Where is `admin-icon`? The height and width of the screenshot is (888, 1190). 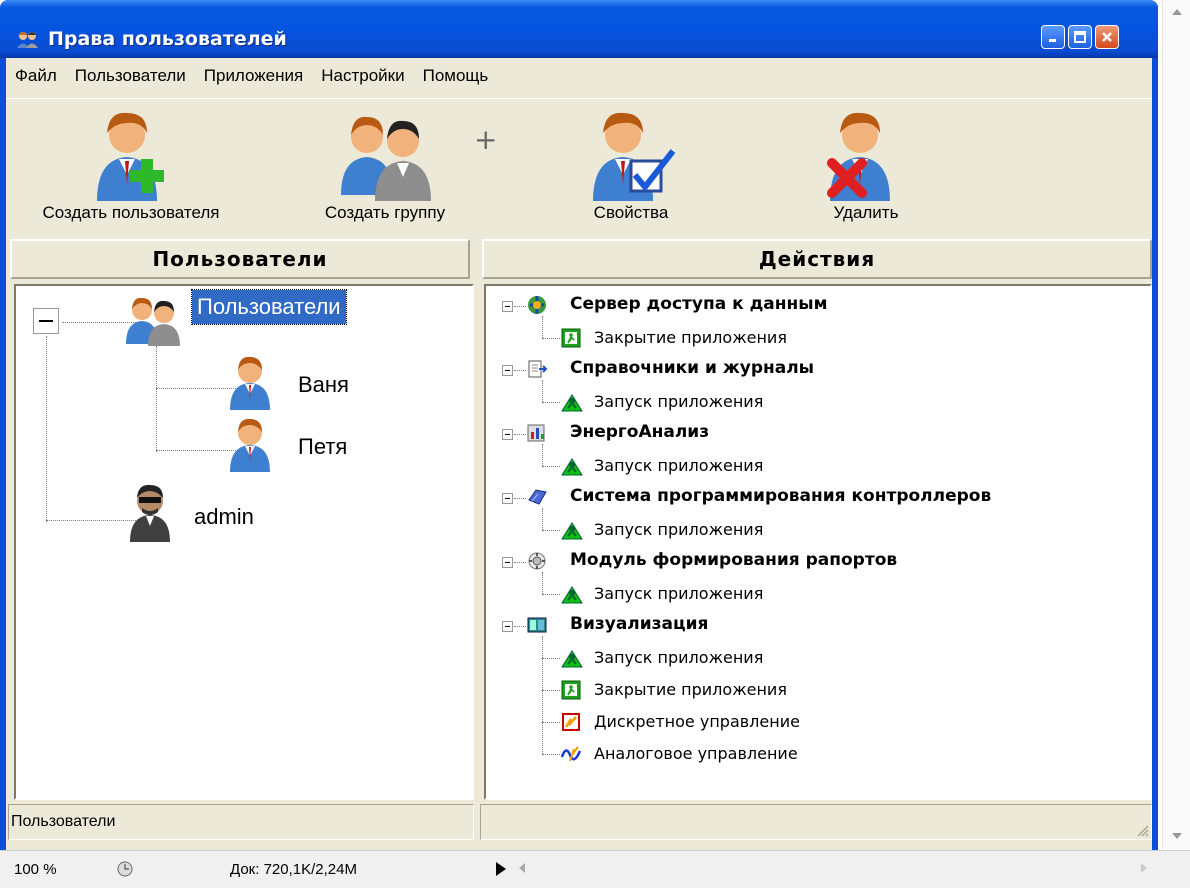
admin-icon is located at coordinates (150, 513).